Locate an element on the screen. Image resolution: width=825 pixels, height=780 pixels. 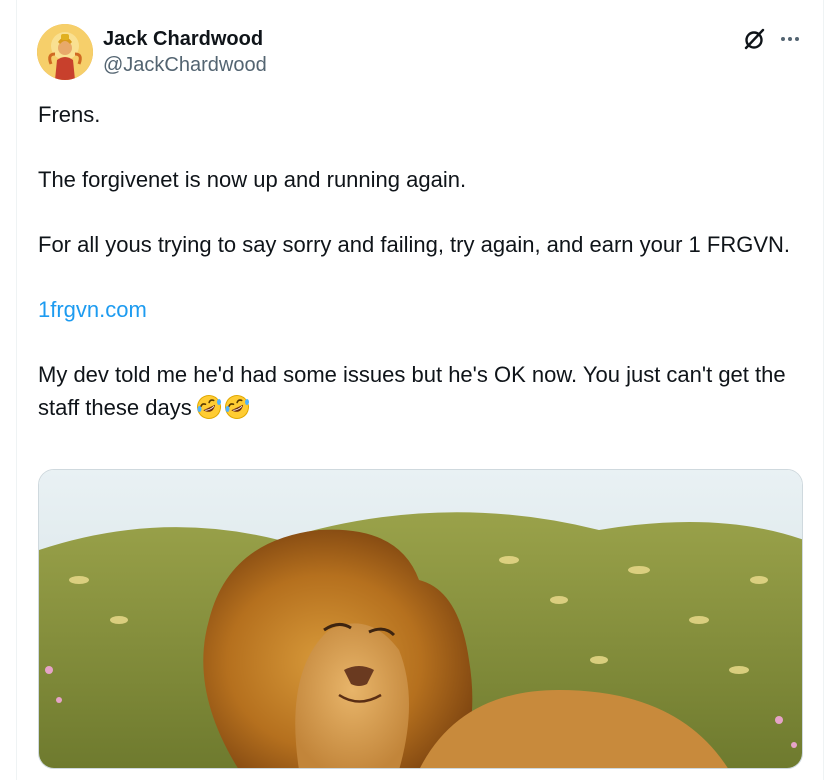
grok-icon is located at coordinates (754, 39).